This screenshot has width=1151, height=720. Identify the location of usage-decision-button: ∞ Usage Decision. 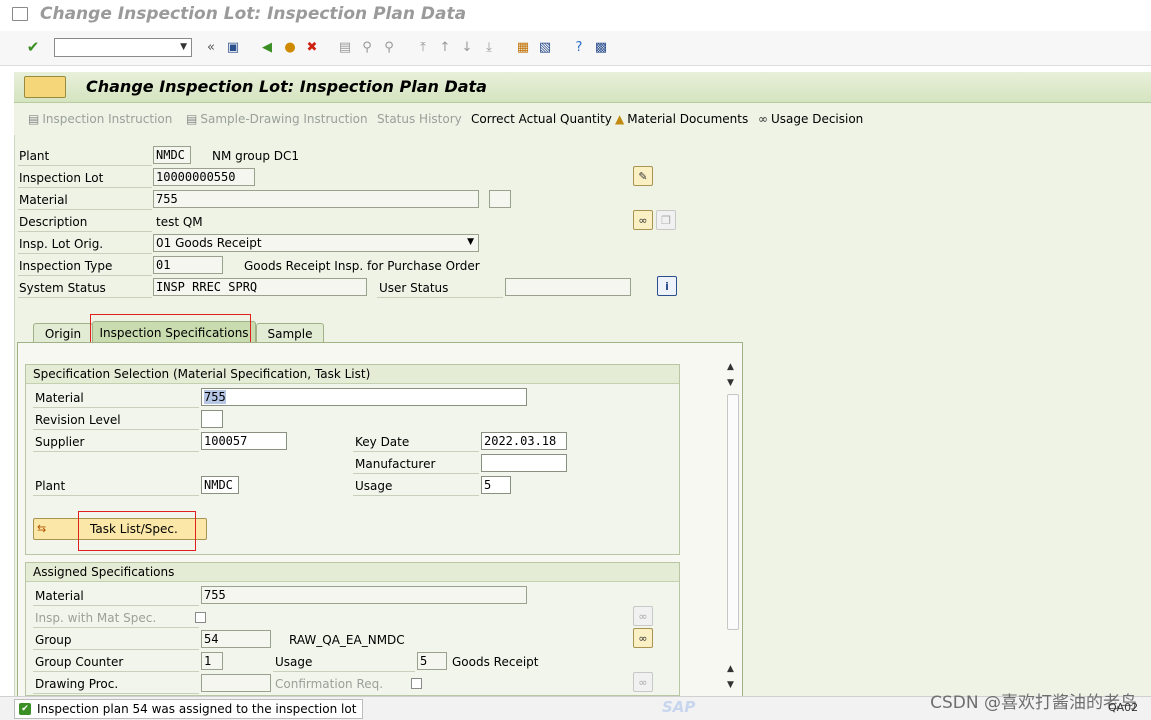
(810, 119).